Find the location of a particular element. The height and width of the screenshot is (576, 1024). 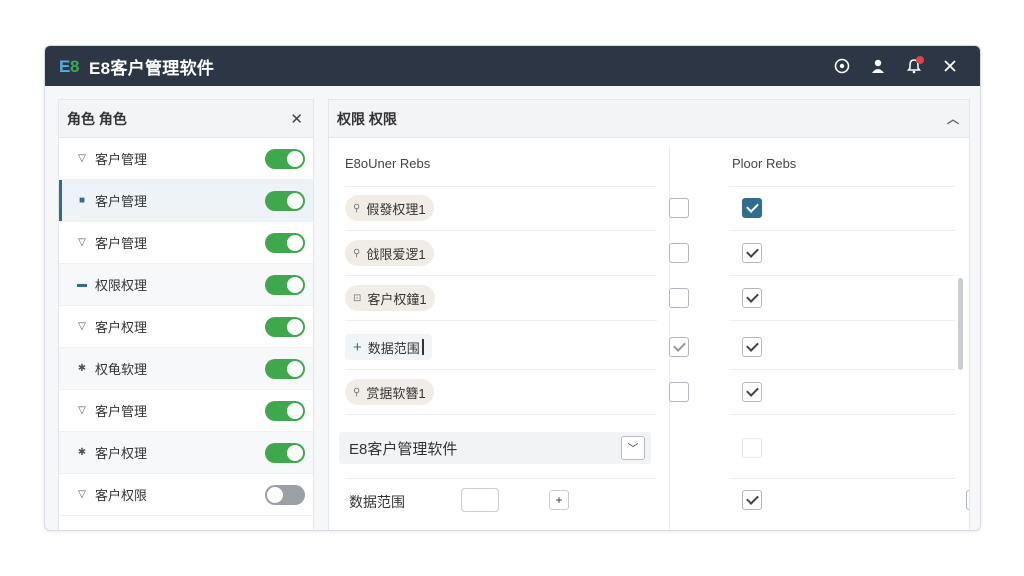

permission-chip: ⚲ 假發权理1 is located at coordinates (389, 208).